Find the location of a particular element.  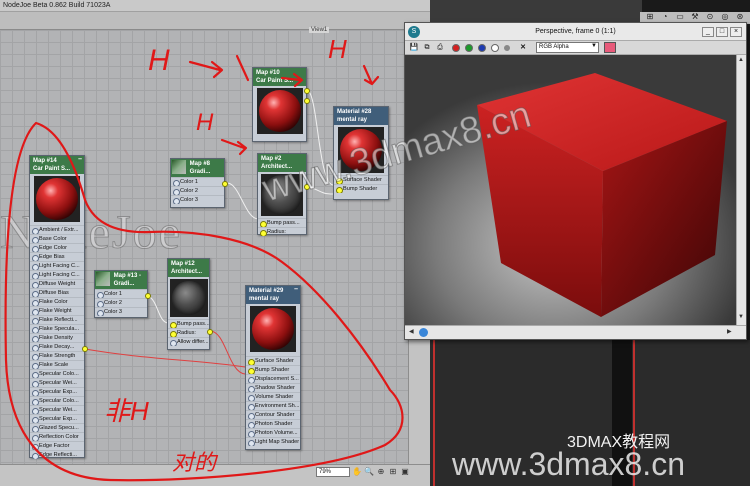

annotation-h3: H is located at coordinates (205, 122).